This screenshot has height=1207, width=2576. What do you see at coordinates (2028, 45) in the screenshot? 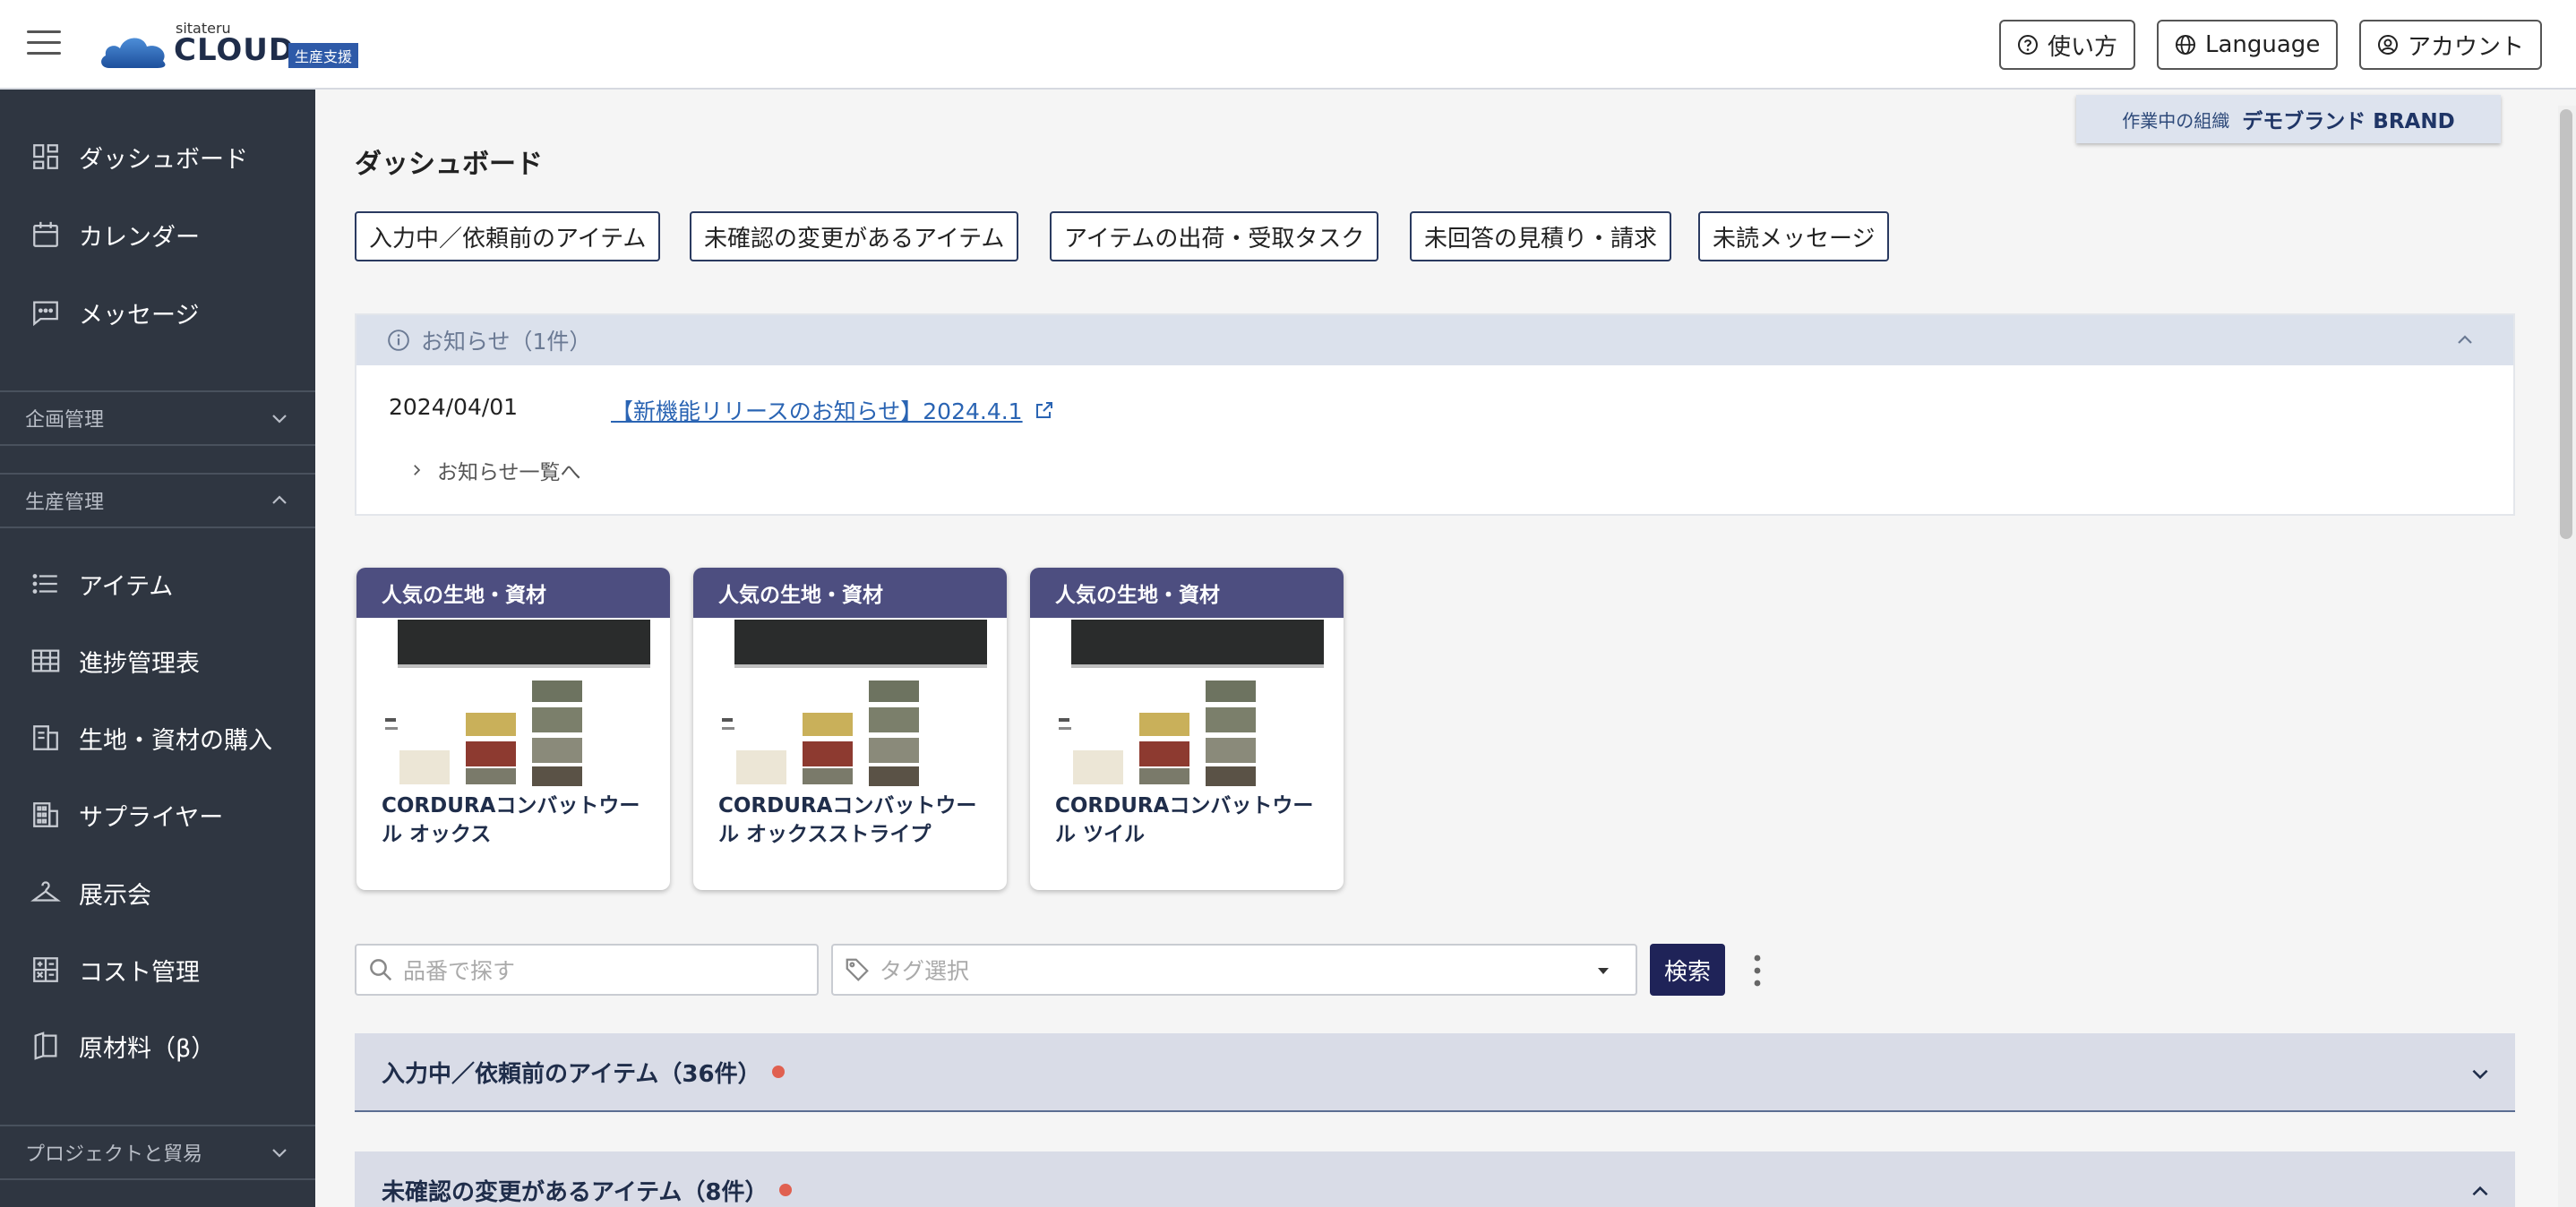
I see `question-icon` at bounding box center [2028, 45].